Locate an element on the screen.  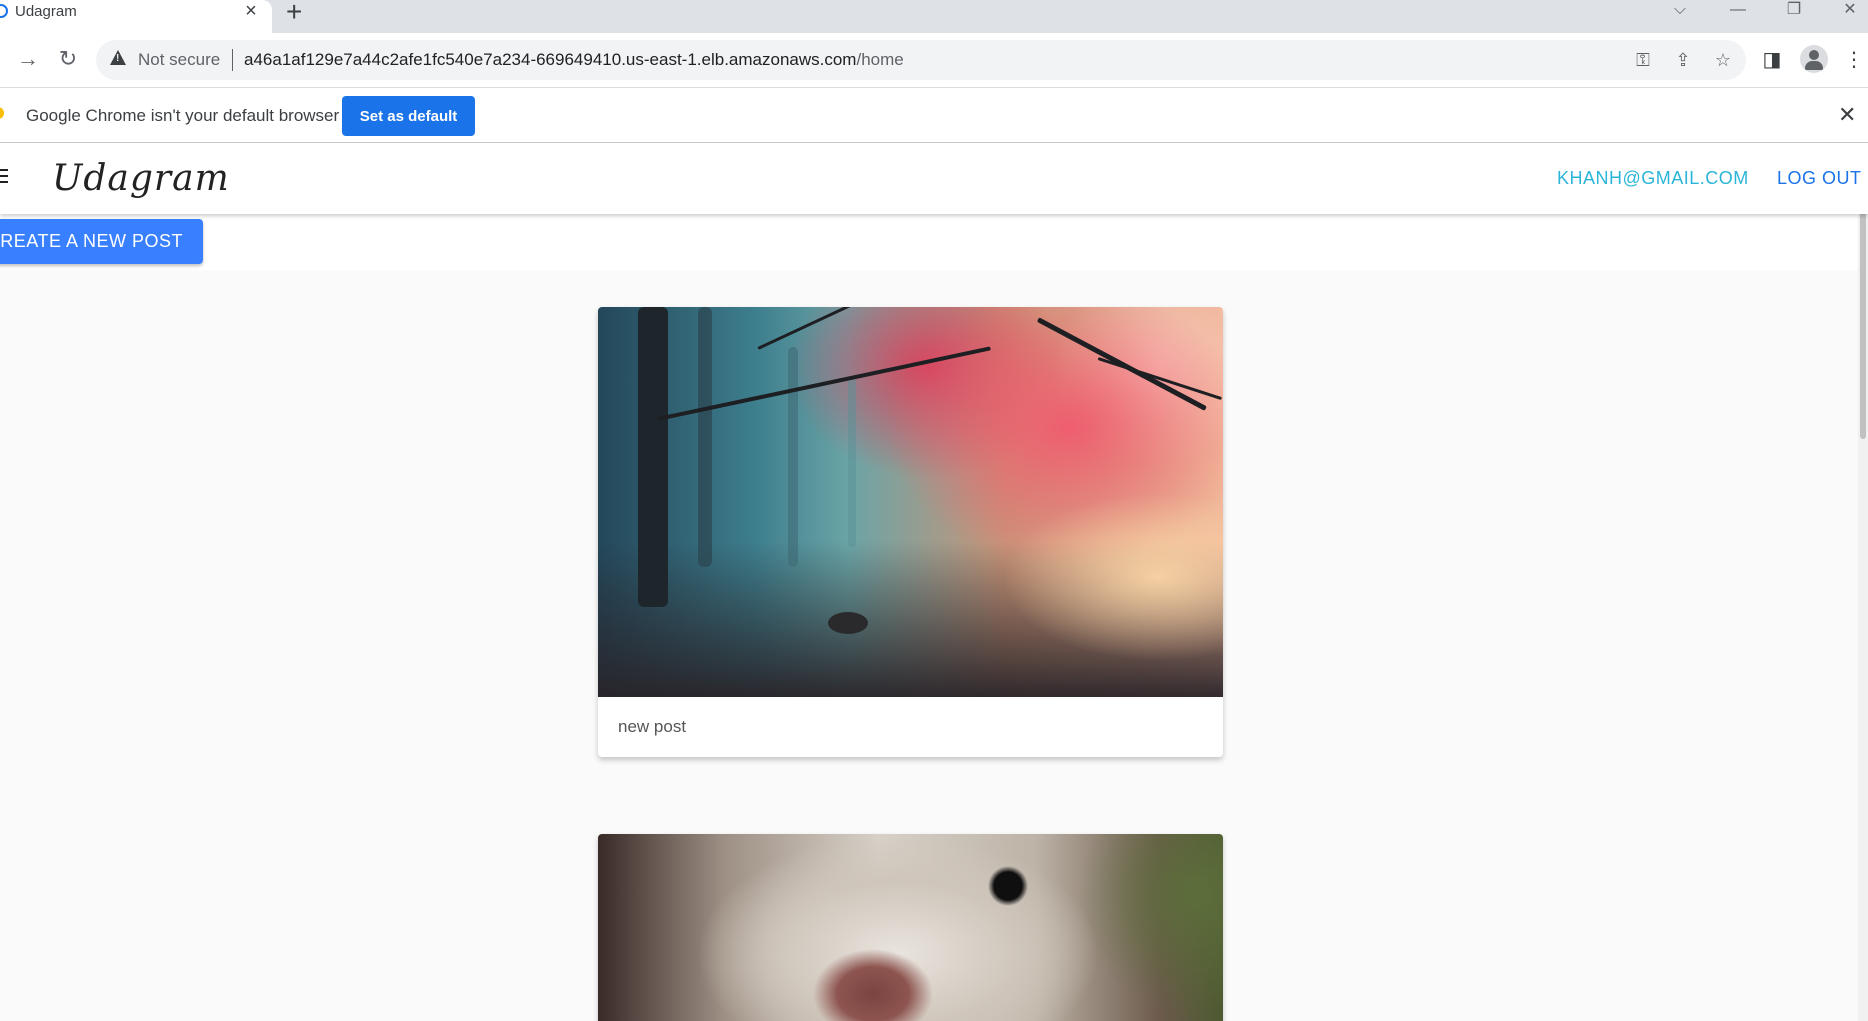
set-as-default-button: Set as default is located at coordinates (408, 116).